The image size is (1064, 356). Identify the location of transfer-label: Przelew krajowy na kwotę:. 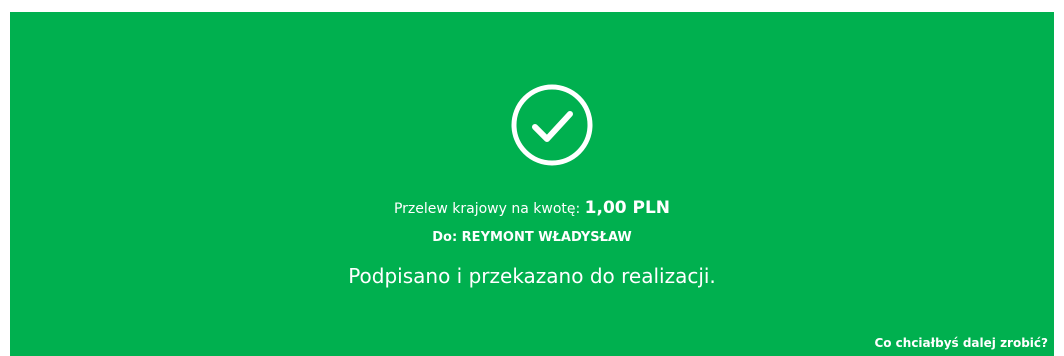
(487, 209).